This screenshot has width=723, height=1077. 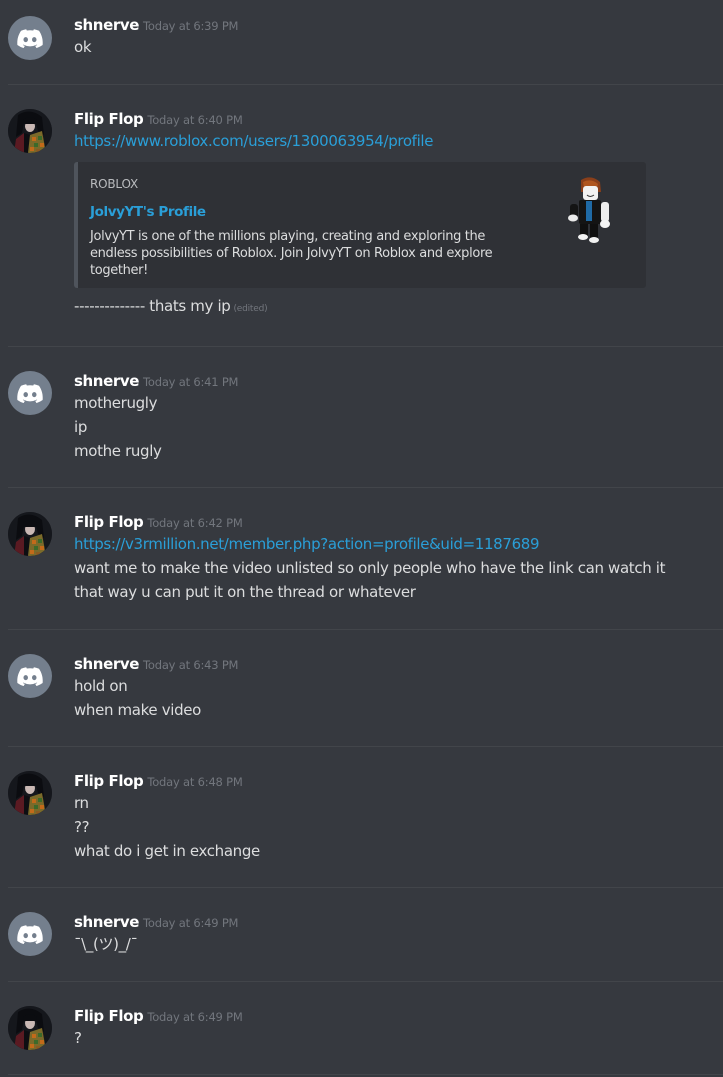 What do you see at coordinates (78, 1038) in the screenshot?
I see `message-text: ?` at bounding box center [78, 1038].